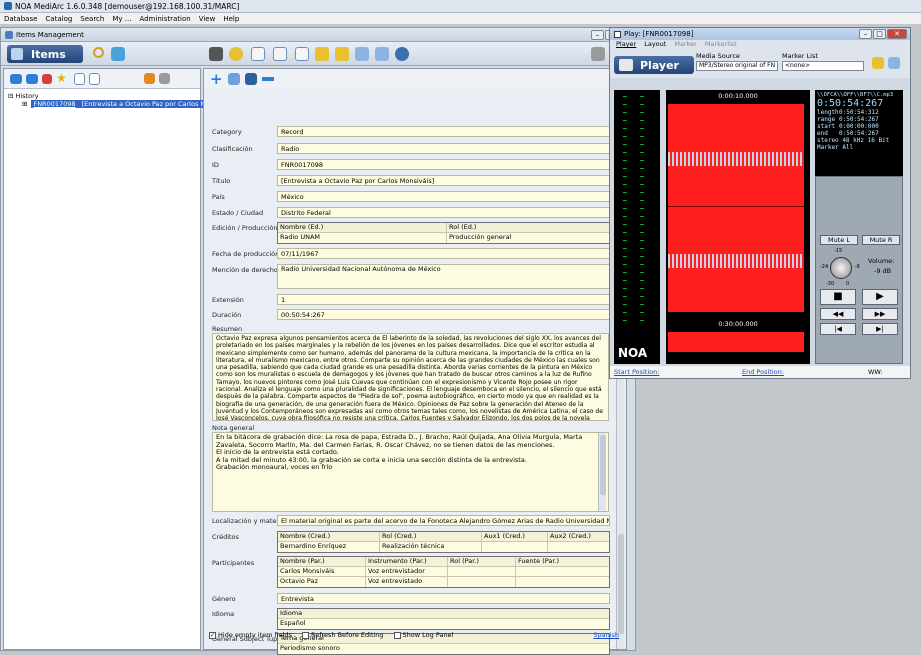  What do you see at coordinates (216, 54) in the screenshot?
I see `speaker-icon` at bounding box center [216, 54].